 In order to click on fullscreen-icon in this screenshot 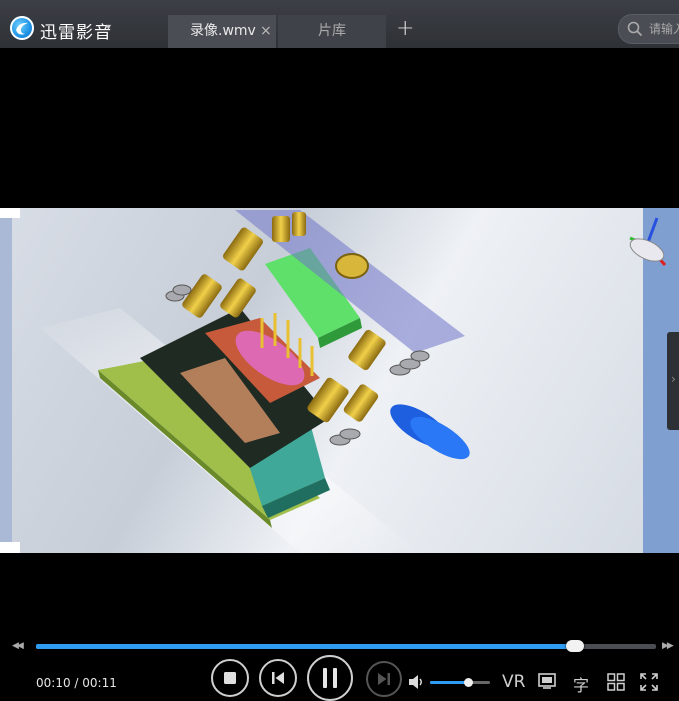, I will do `click(649, 682)`.